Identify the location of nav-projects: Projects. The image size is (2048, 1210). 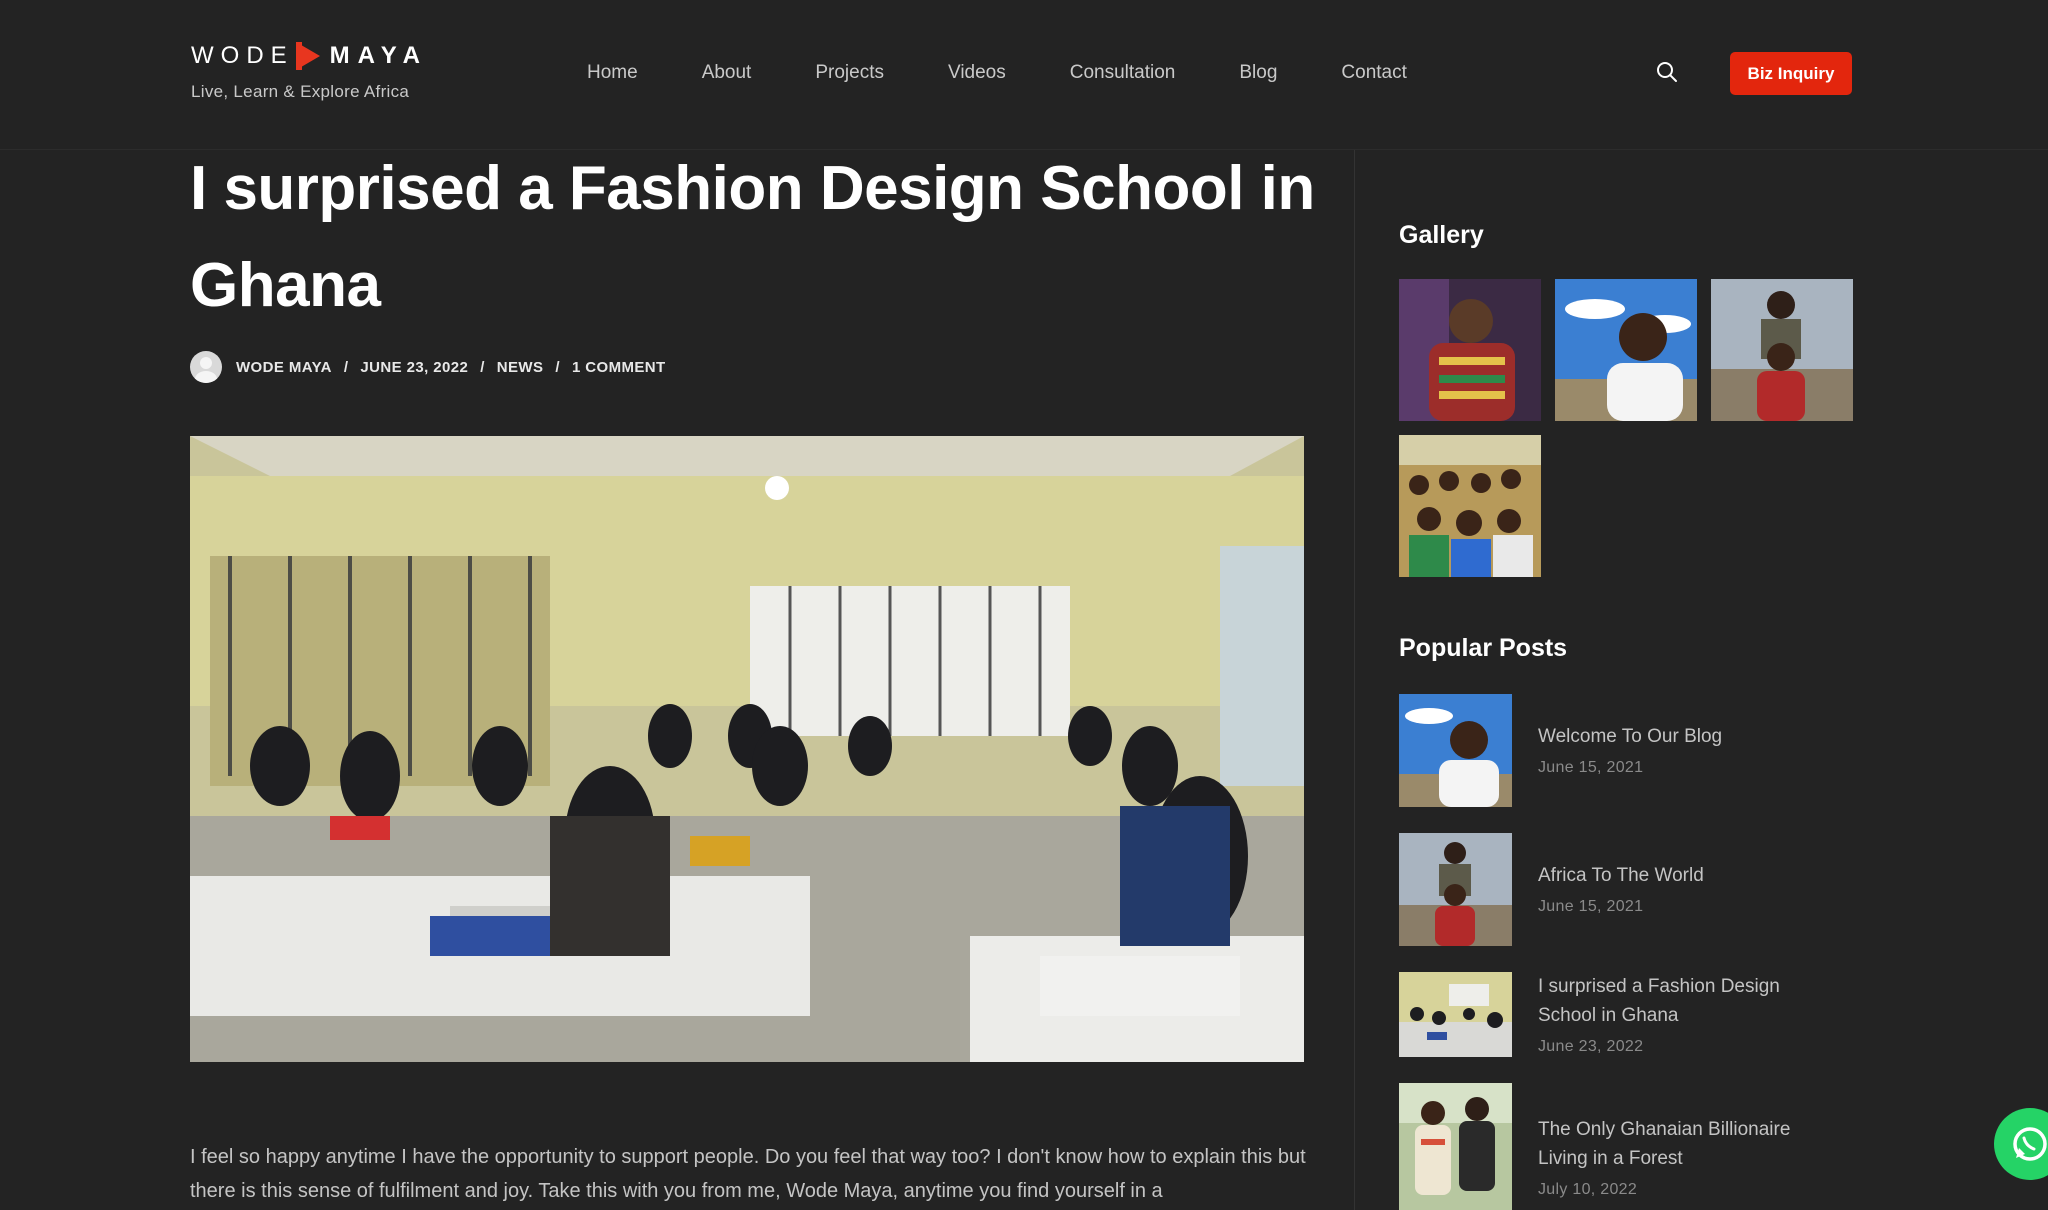
(849, 73).